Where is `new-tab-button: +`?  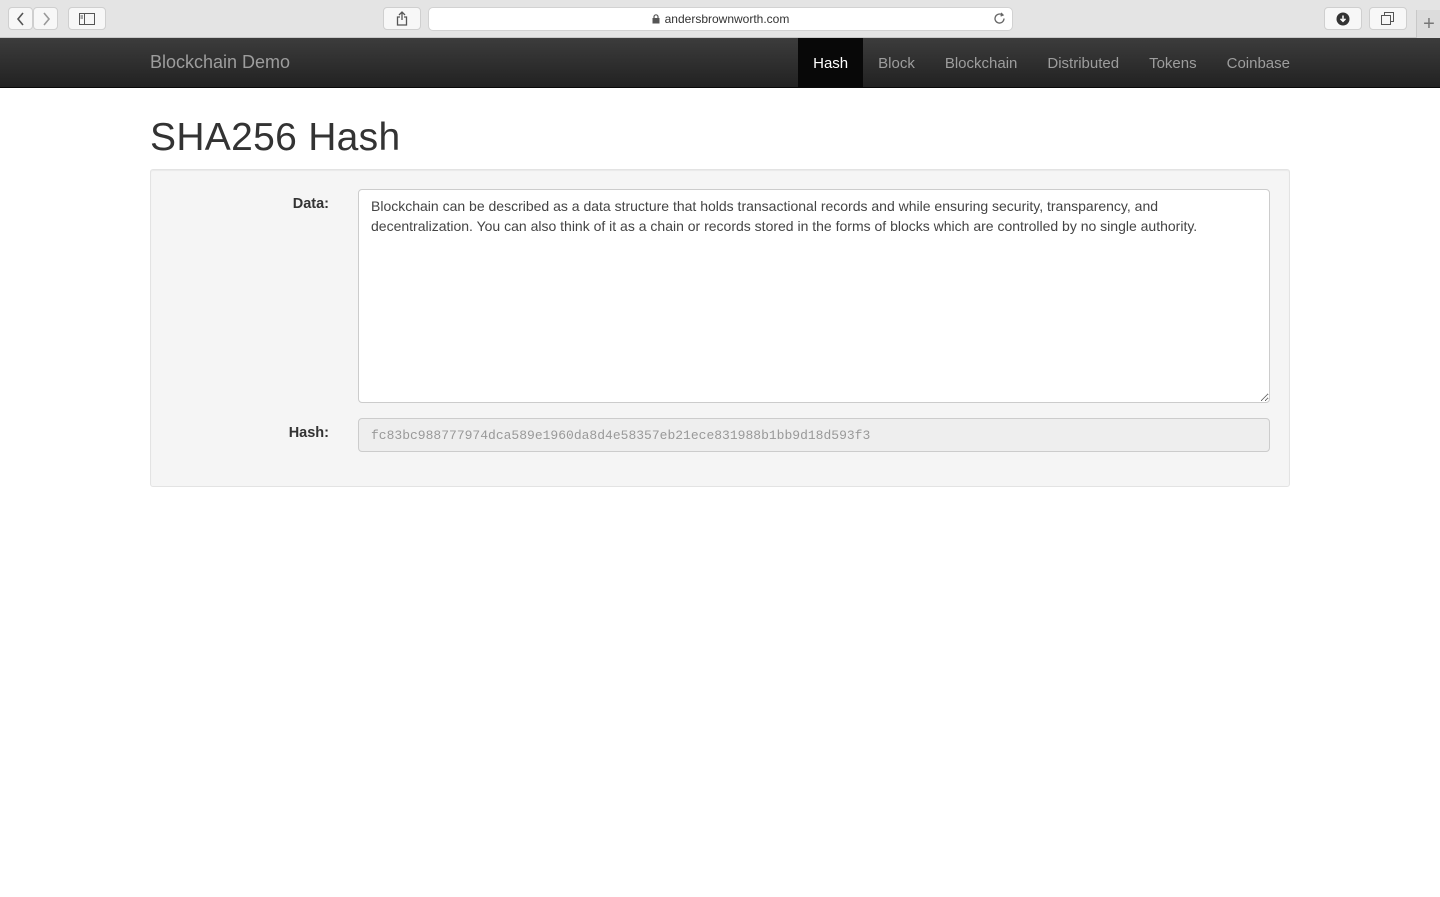 new-tab-button: + is located at coordinates (1428, 24).